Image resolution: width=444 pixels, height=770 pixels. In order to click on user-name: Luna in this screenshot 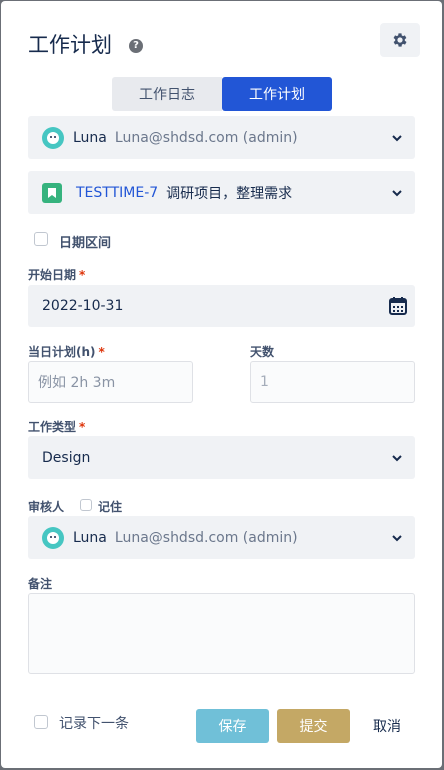, I will do `click(90, 137)`.